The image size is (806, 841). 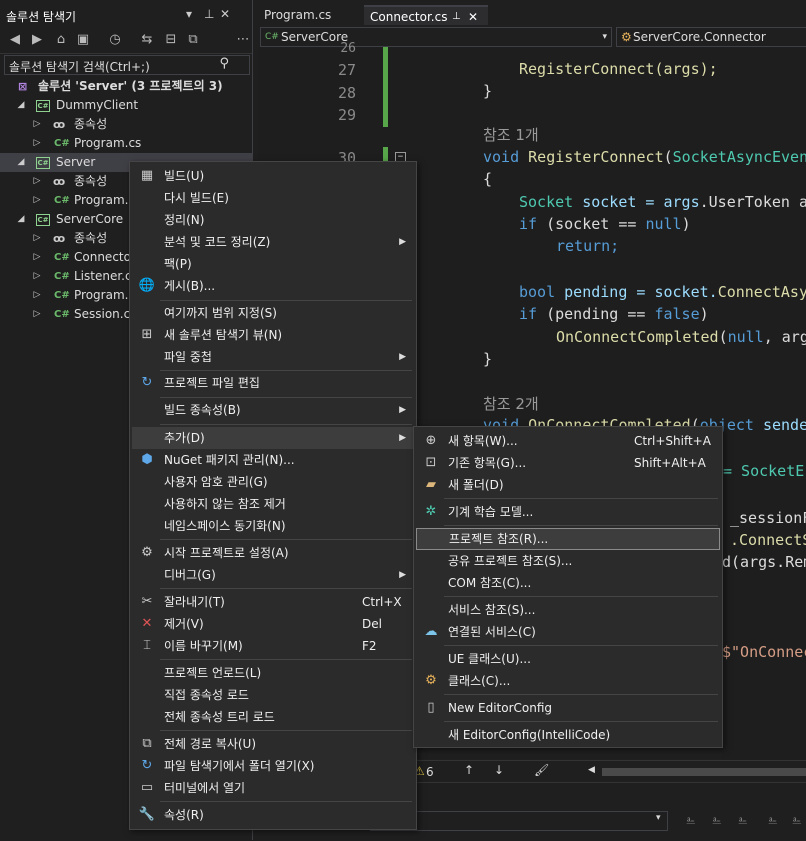 I want to click on menu-item-set-startup: ⚙ 시작 프로젝트로 설정(A), so click(x=273, y=553).